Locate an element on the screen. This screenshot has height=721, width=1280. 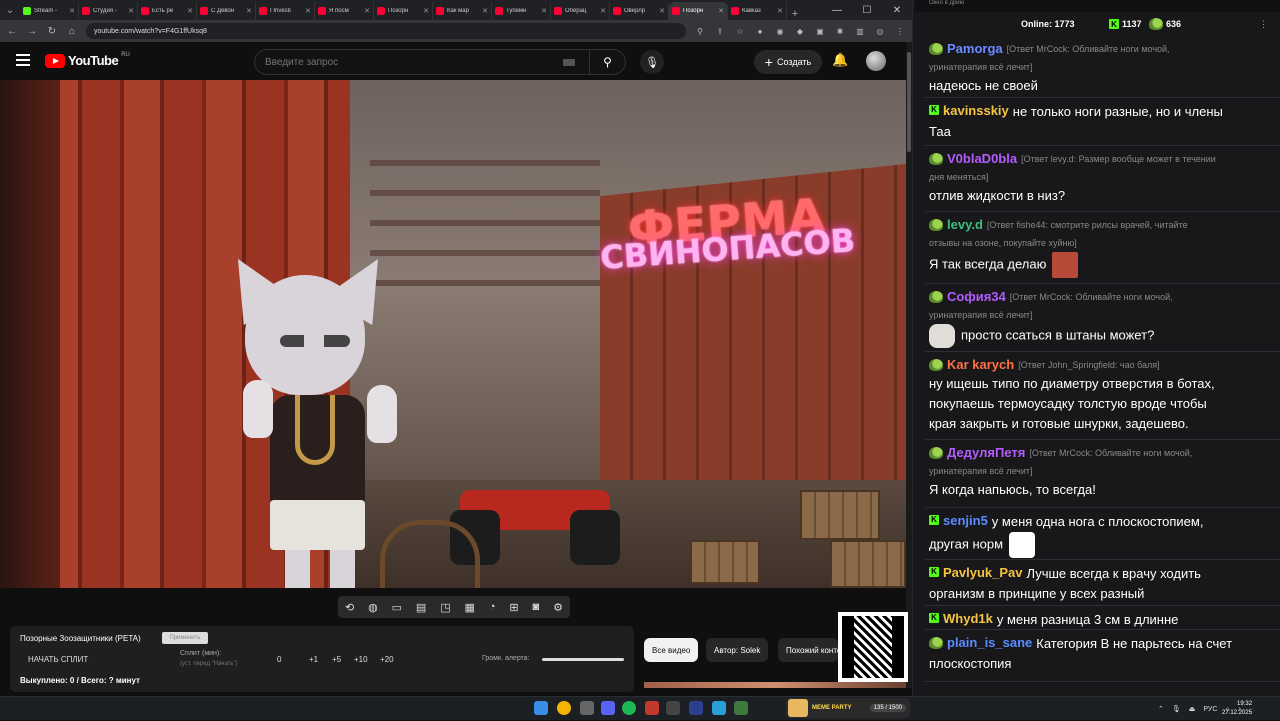
share-icon: ⇪ is located at coordinates (720, 31).